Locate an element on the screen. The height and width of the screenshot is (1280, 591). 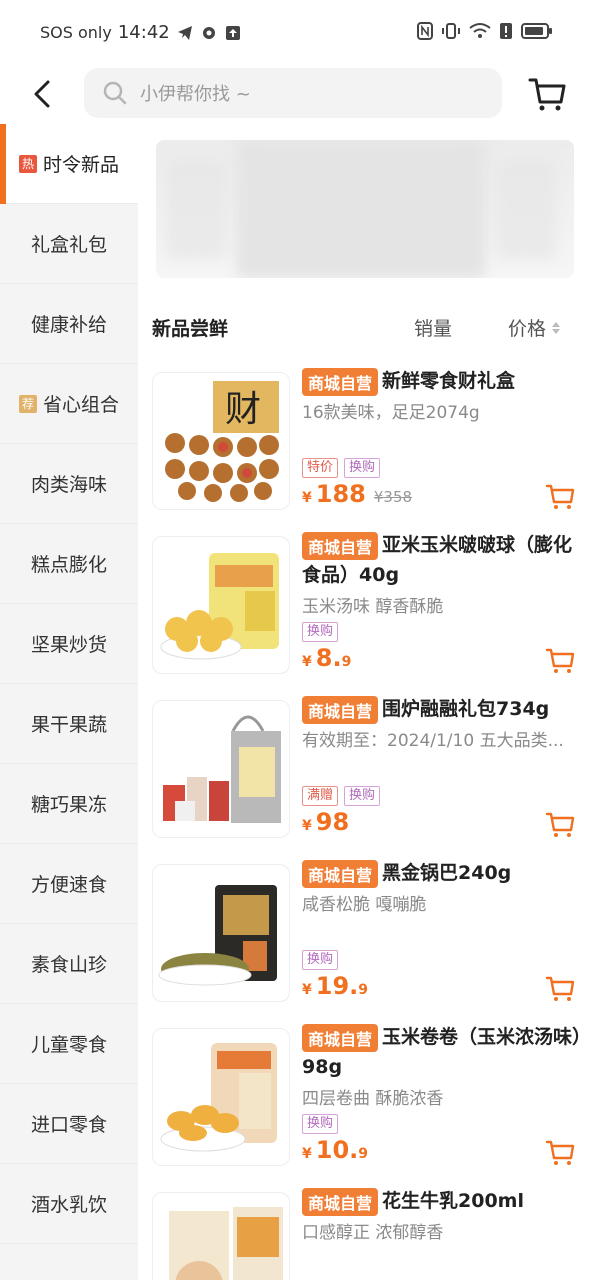
sidebar-item-label: 肉类海味 is located at coordinates (68, 485).